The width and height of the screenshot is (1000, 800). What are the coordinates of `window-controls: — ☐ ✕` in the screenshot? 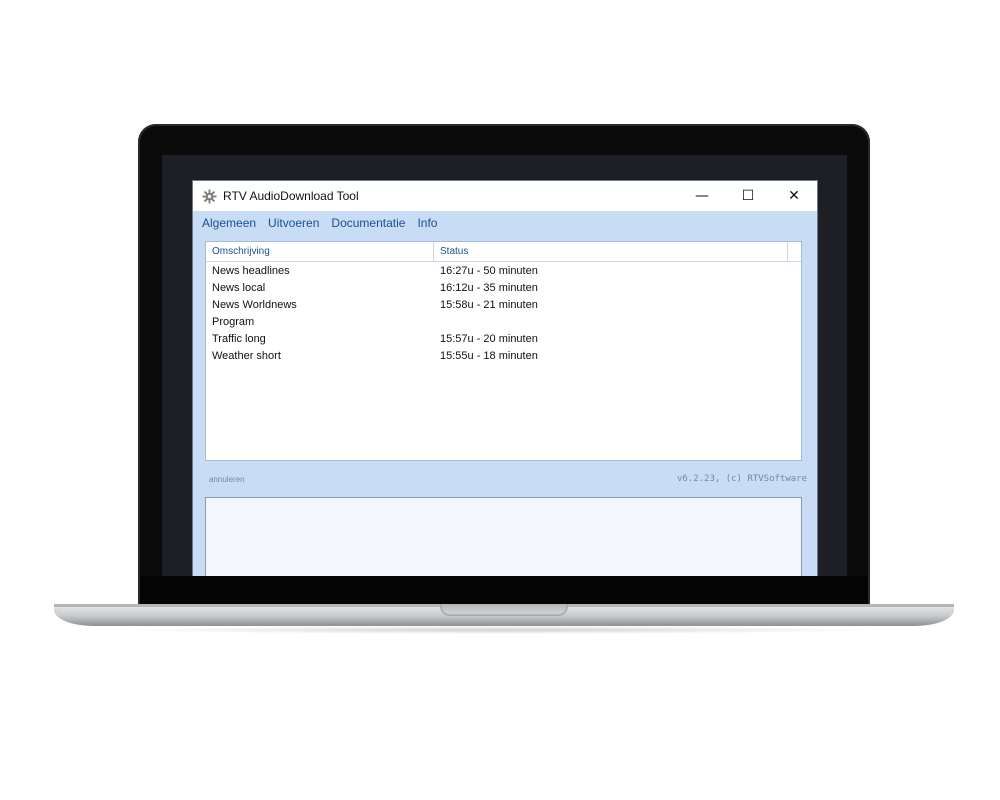 It's located at (748, 196).